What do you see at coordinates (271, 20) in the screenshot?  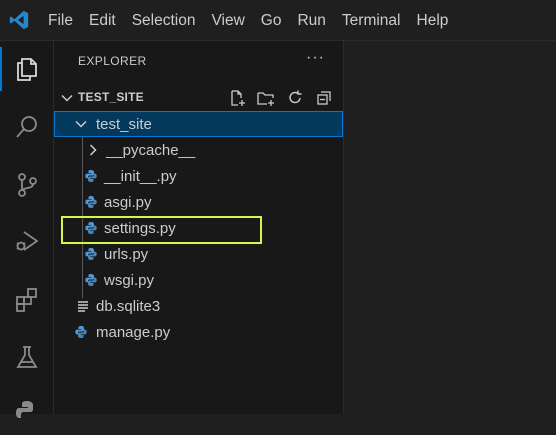 I see `menu-go: Go` at bounding box center [271, 20].